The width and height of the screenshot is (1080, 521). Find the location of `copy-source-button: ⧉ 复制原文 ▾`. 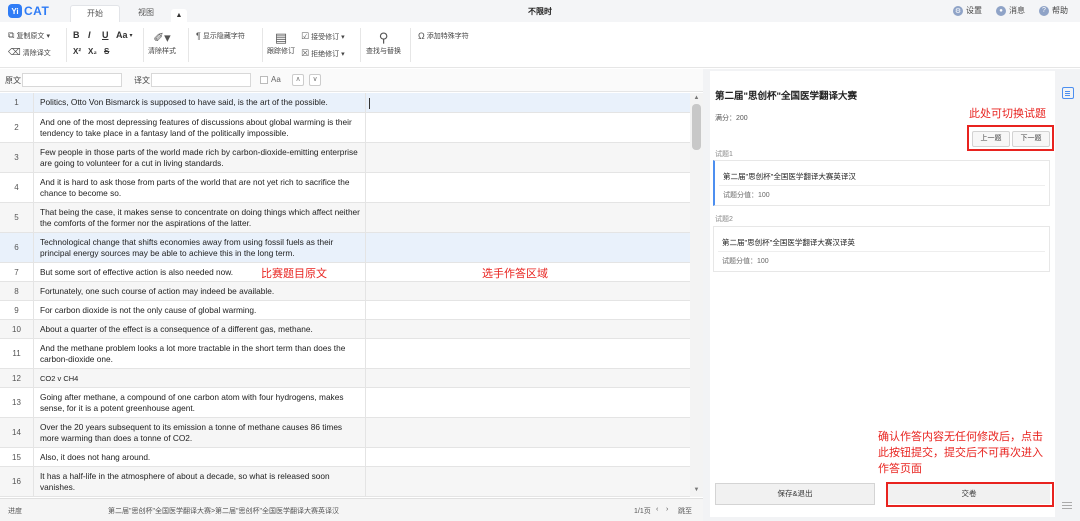

copy-source-button: ⧉ 复制原文 ▾ is located at coordinates (29, 35).